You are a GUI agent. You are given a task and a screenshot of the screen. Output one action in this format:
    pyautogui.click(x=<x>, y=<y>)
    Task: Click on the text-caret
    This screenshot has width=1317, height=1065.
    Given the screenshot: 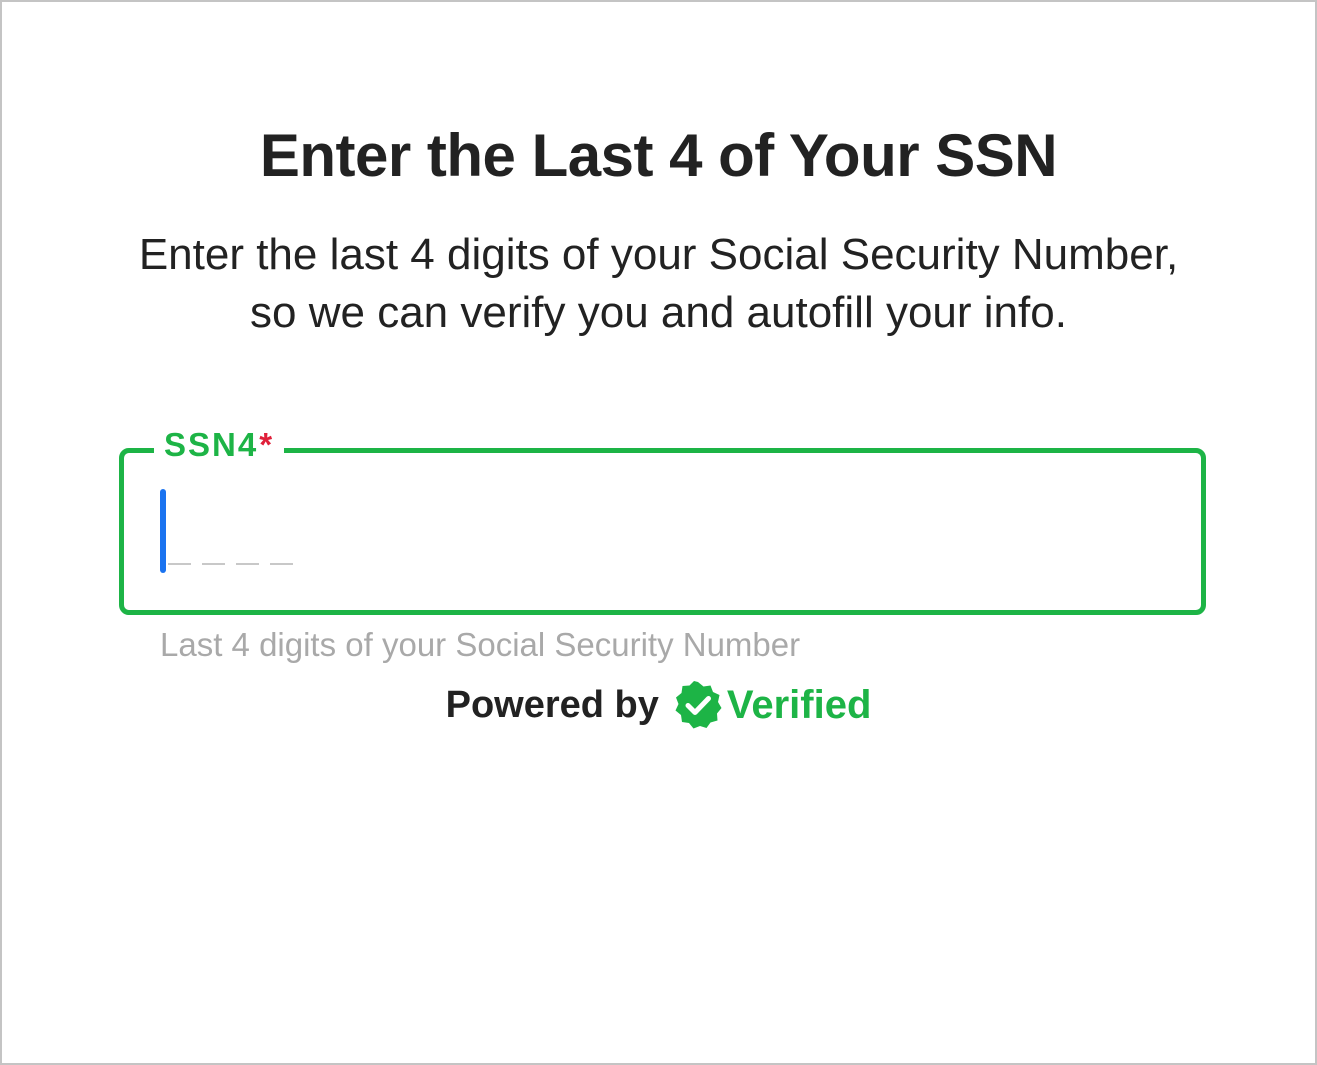 What is the action you would take?
    pyautogui.click(x=163, y=531)
    